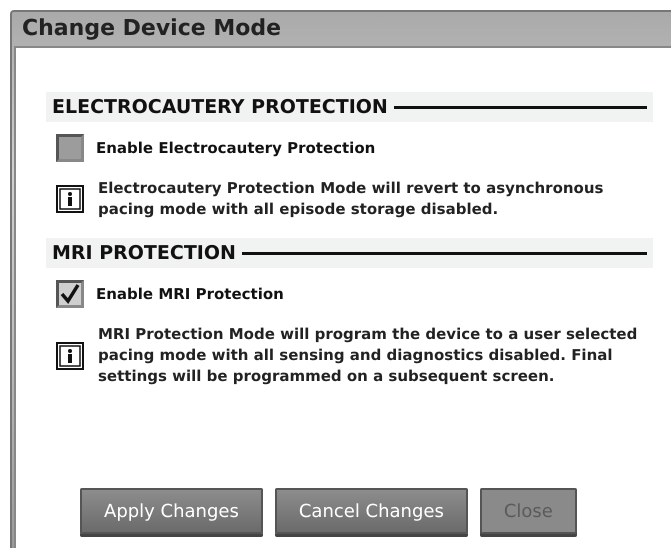 This screenshot has height=548, width=671. I want to click on info-text: Electrocautery Protection Mode will revert to asynchronous pacing mode with all episode storage disabled., so click(351, 199).